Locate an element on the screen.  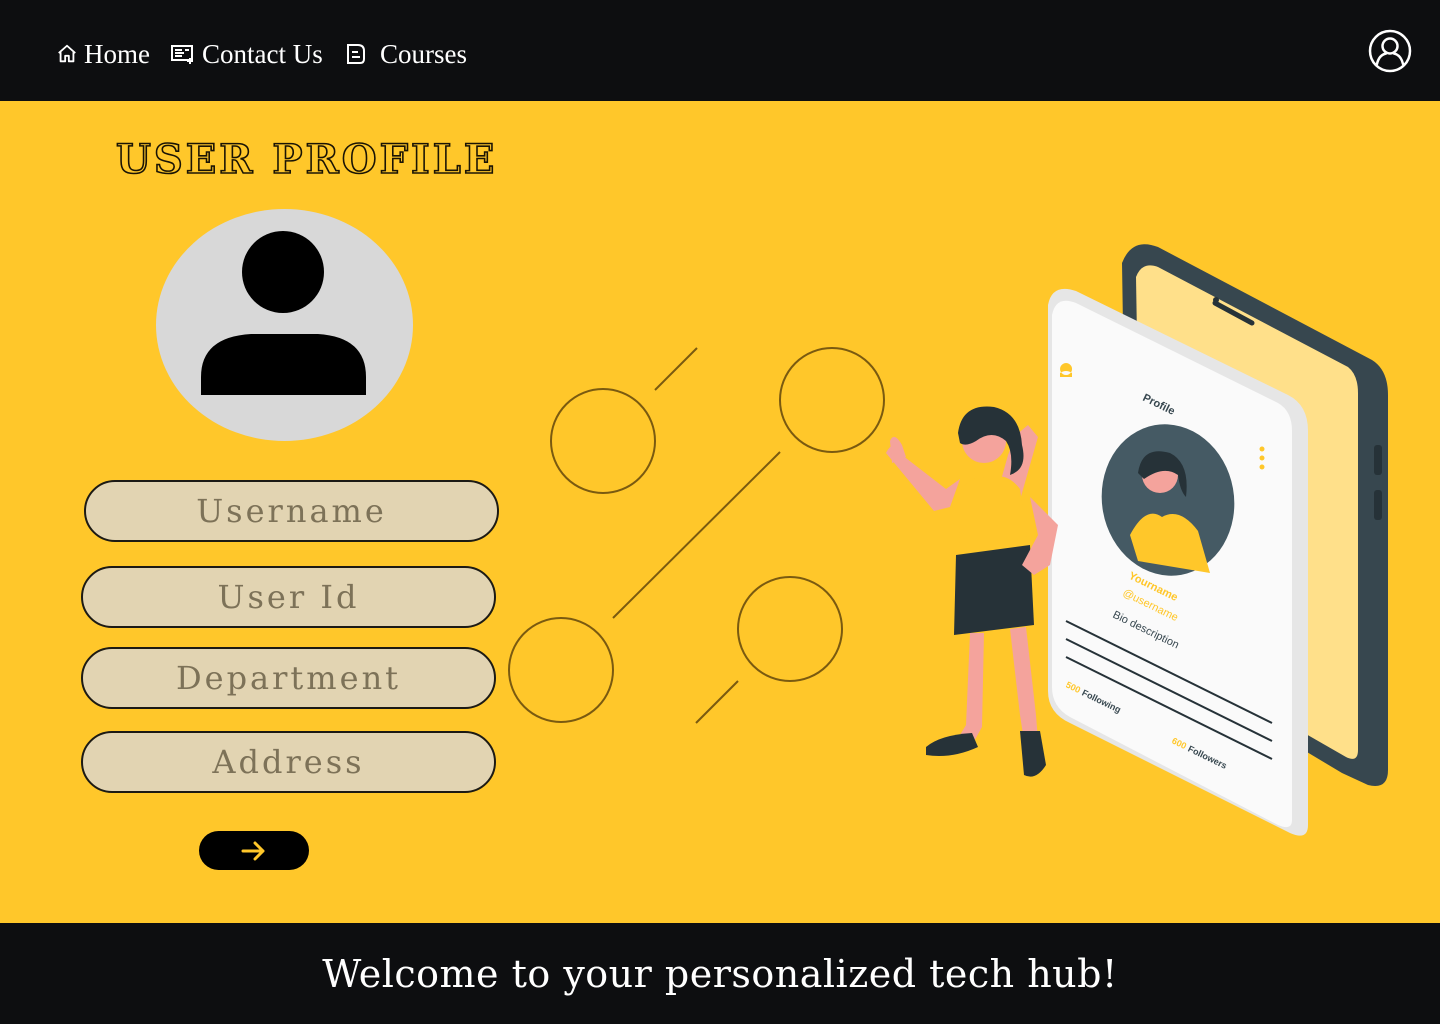
nav-courses-link: Courses is located at coordinates (405, 54).